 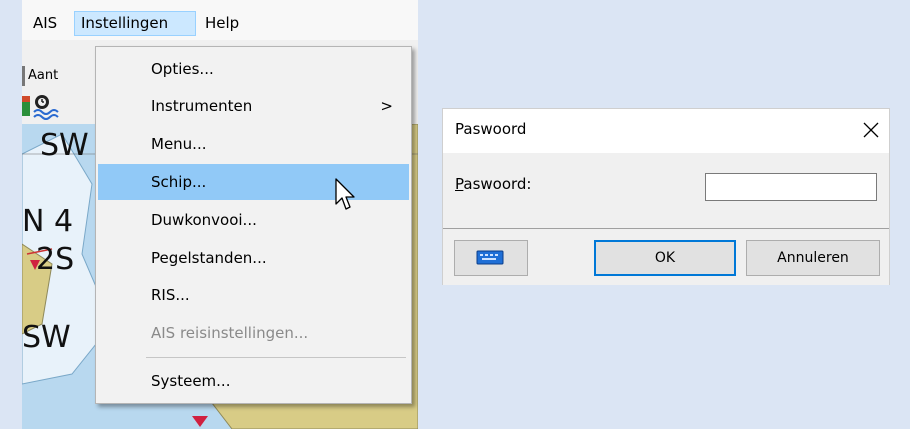 I want to click on cancel-button: Annuleren, so click(x=813, y=258).